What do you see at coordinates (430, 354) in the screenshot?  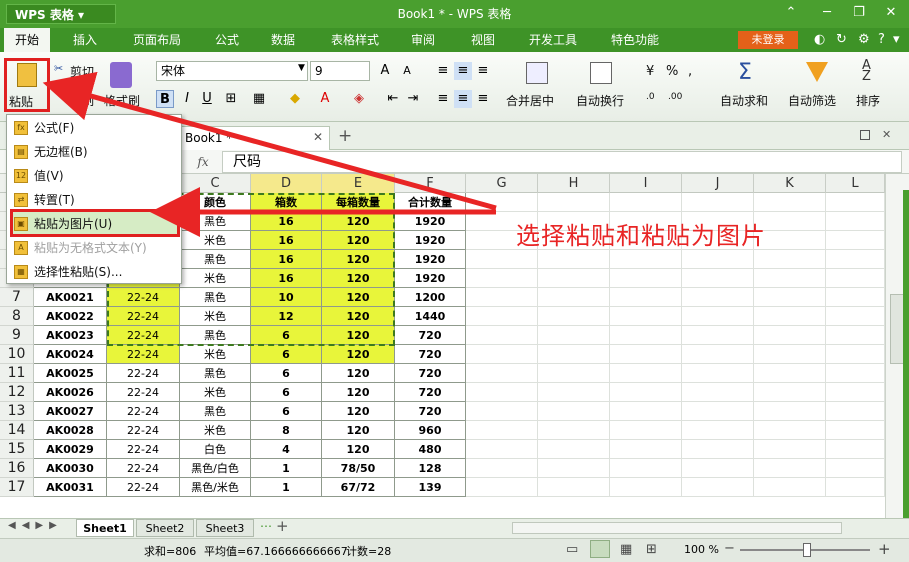 I see `cell-f: 720` at bounding box center [430, 354].